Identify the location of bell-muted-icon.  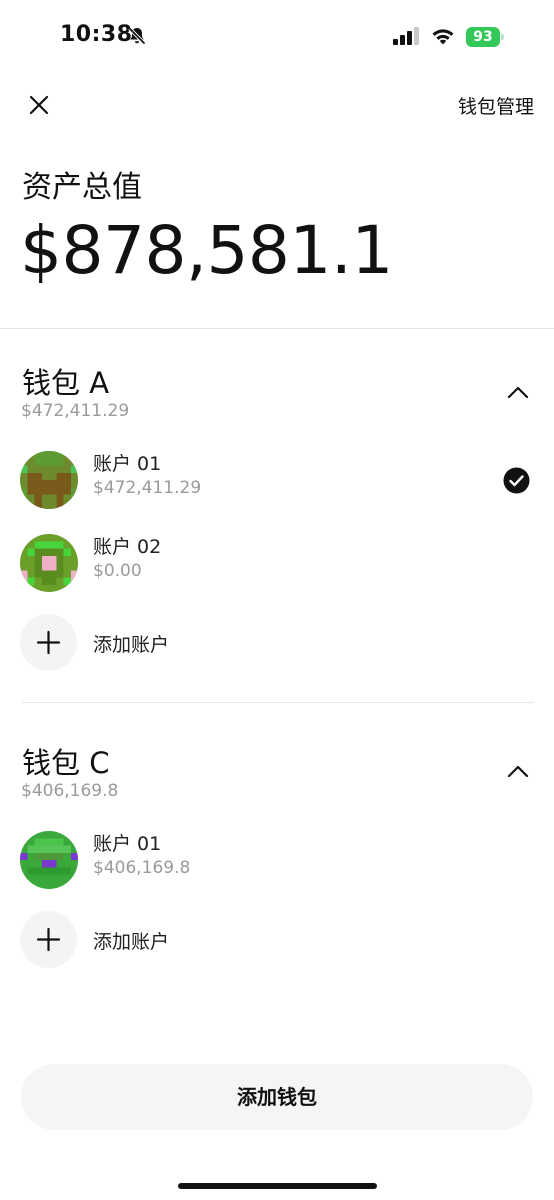
(137, 36).